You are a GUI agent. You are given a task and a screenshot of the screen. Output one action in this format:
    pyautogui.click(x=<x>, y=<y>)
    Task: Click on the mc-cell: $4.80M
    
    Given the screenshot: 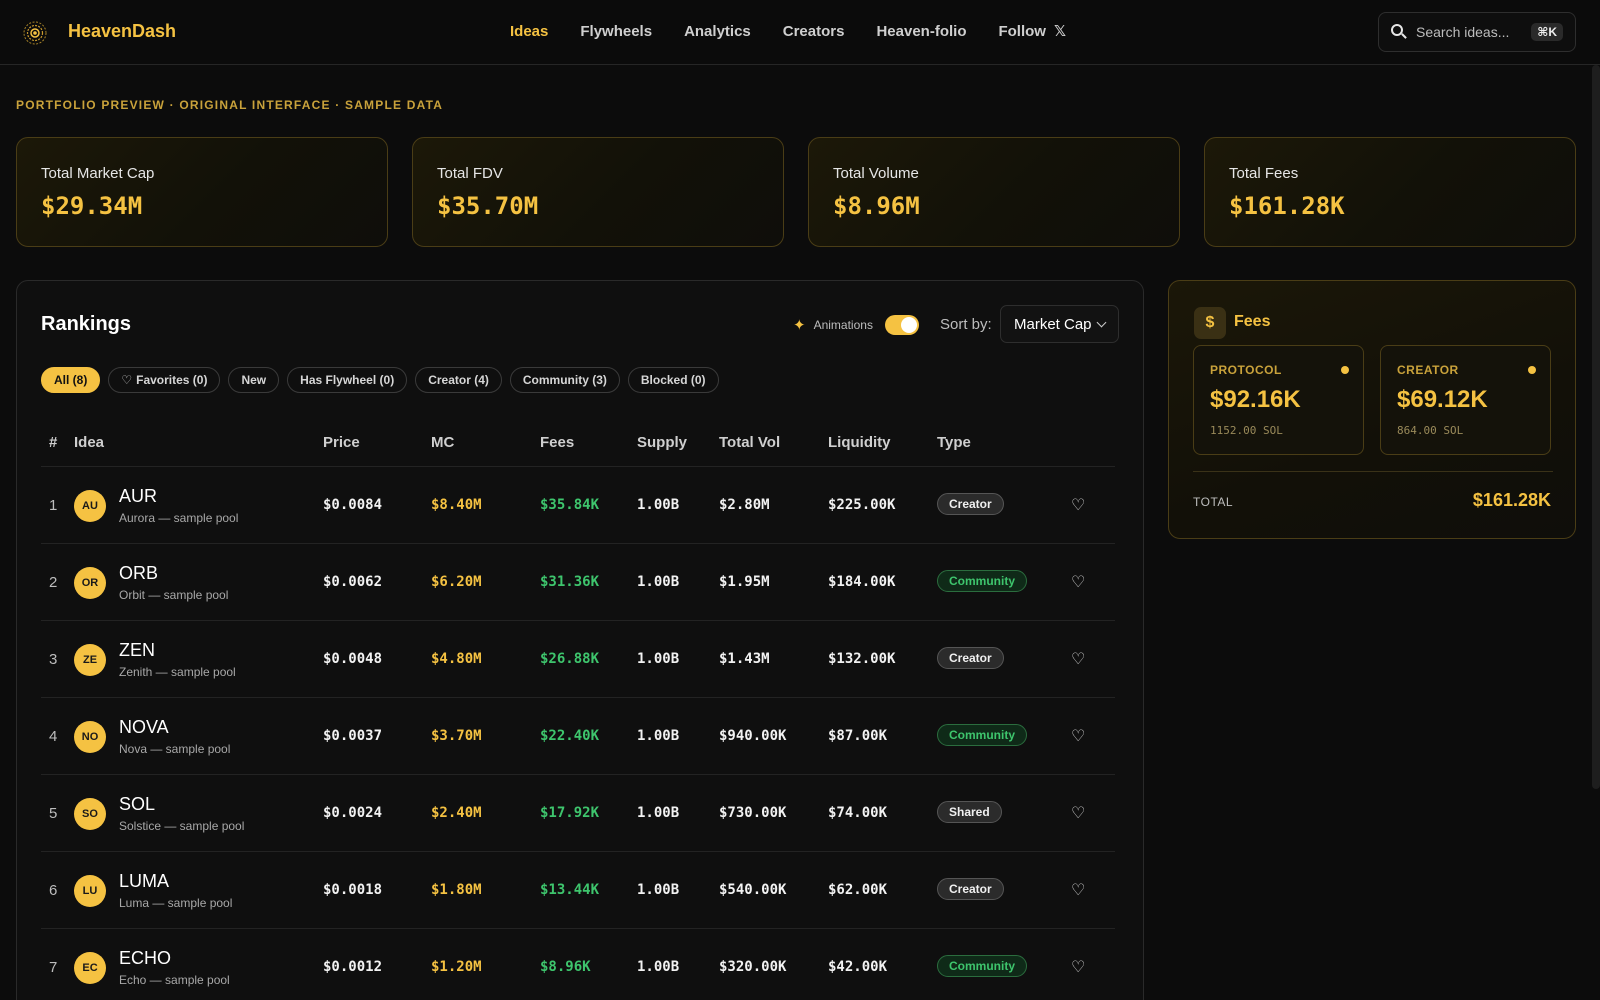 What is the action you would take?
    pyautogui.click(x=456, y=659)
    